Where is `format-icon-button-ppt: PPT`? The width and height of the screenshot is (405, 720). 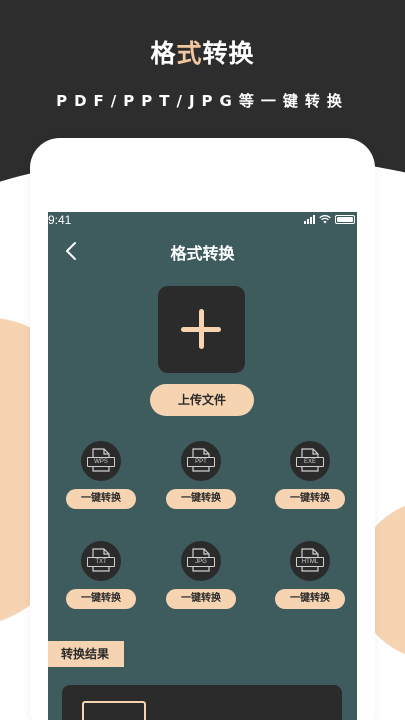 format-icon-button-ppt: PPT is located at coordinates (201, 461).